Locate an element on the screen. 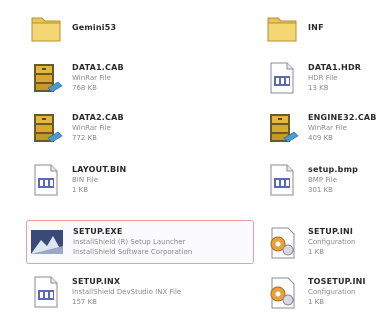  file-type: InstallShield DevStudio INX File is located at coordinates (127, 292).